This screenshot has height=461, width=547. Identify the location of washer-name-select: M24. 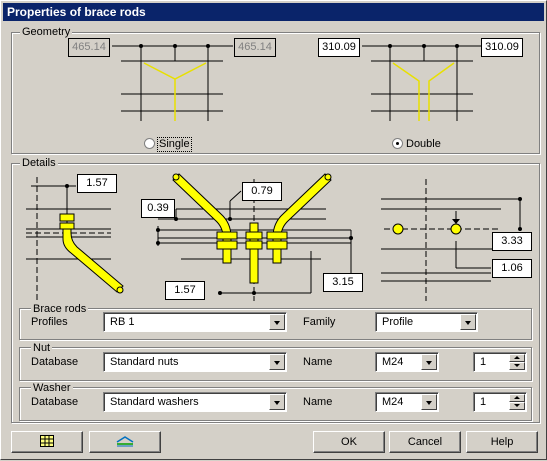
(407, 402).